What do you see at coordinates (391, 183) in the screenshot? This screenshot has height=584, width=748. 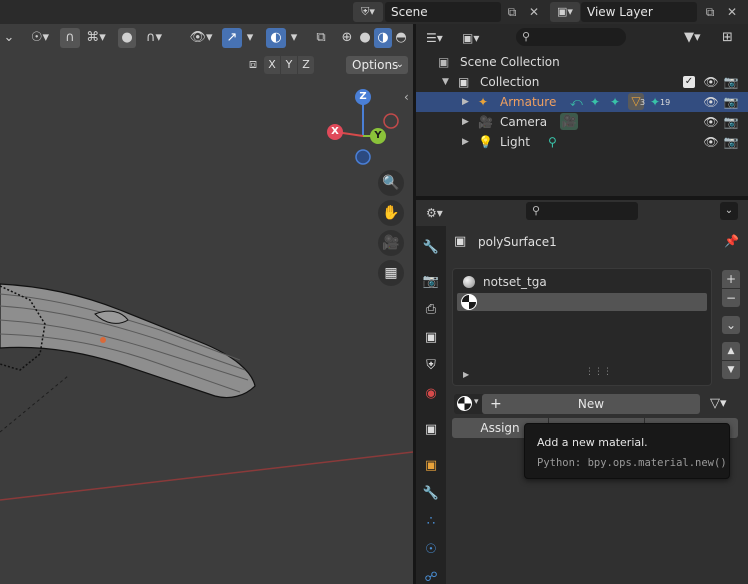 I see `zoom-icon: 🔍` at bounding box center [391, 183].